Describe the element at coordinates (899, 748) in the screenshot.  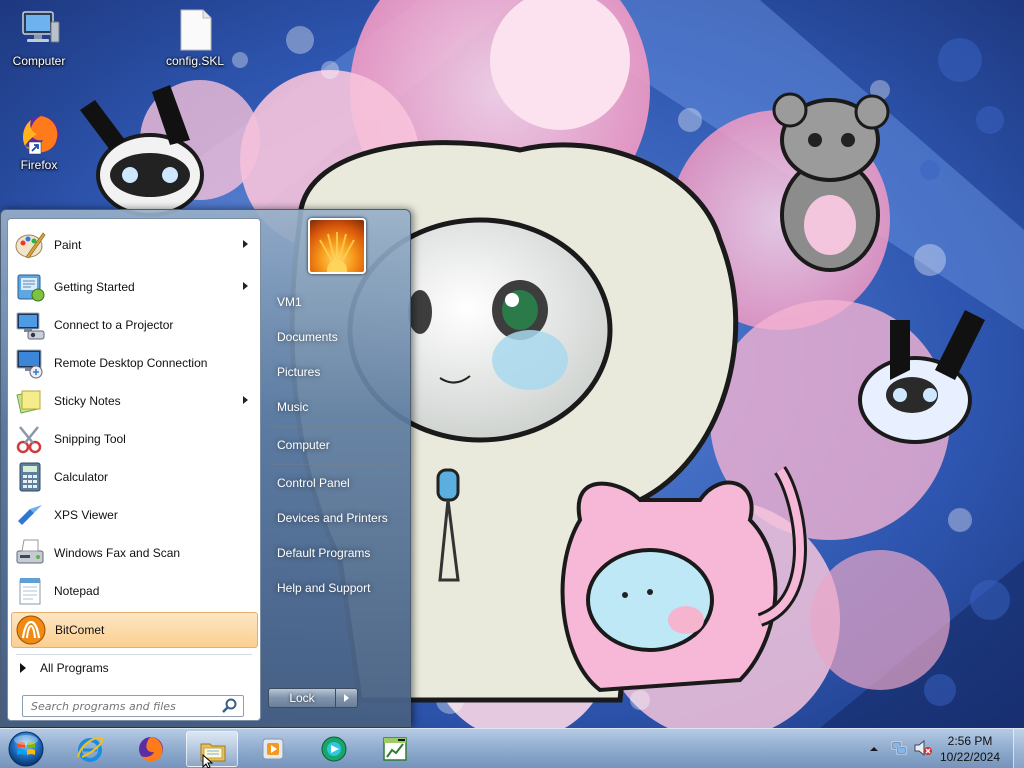
I see `network-icon` at that location.